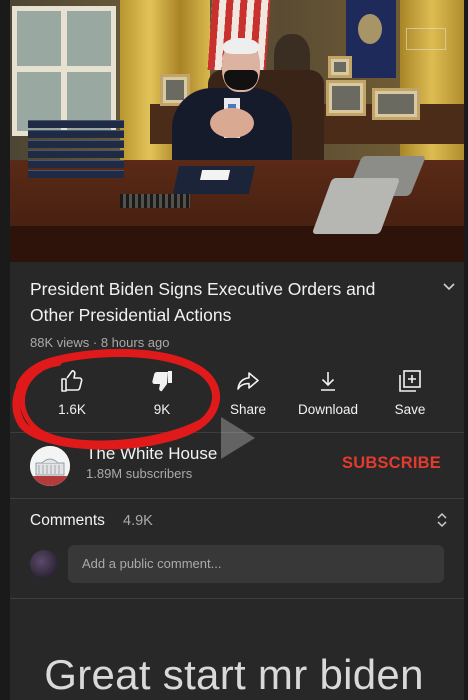 The image size is (468, 700). What do you see at coordinates (426, 39) in the screenshot?
I see `watermark-logo` at bounding box center [426, 39].